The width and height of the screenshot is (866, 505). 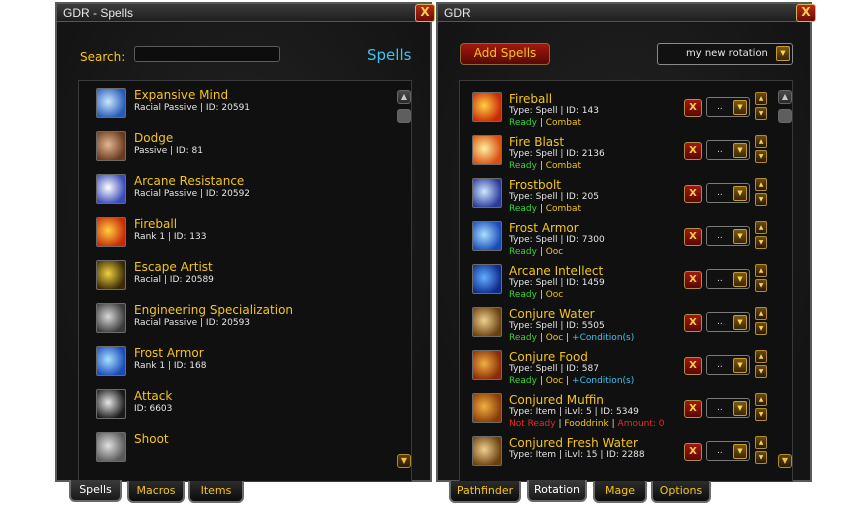 I want to click on scroll-up-button: ▲, so click(x=404, y=97).